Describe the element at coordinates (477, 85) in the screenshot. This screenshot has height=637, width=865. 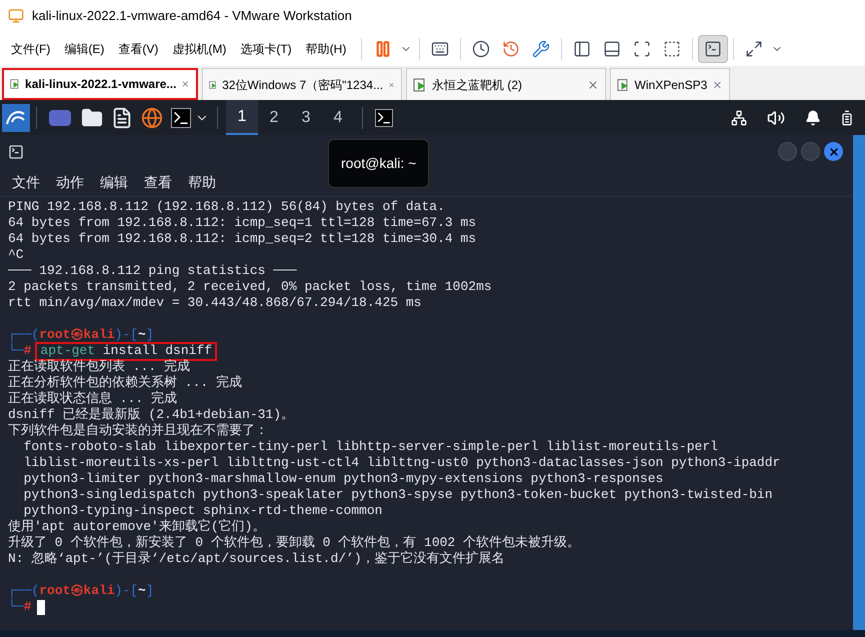
I see `tab-label: 永恒之蓝靶机 (2)` at that location.